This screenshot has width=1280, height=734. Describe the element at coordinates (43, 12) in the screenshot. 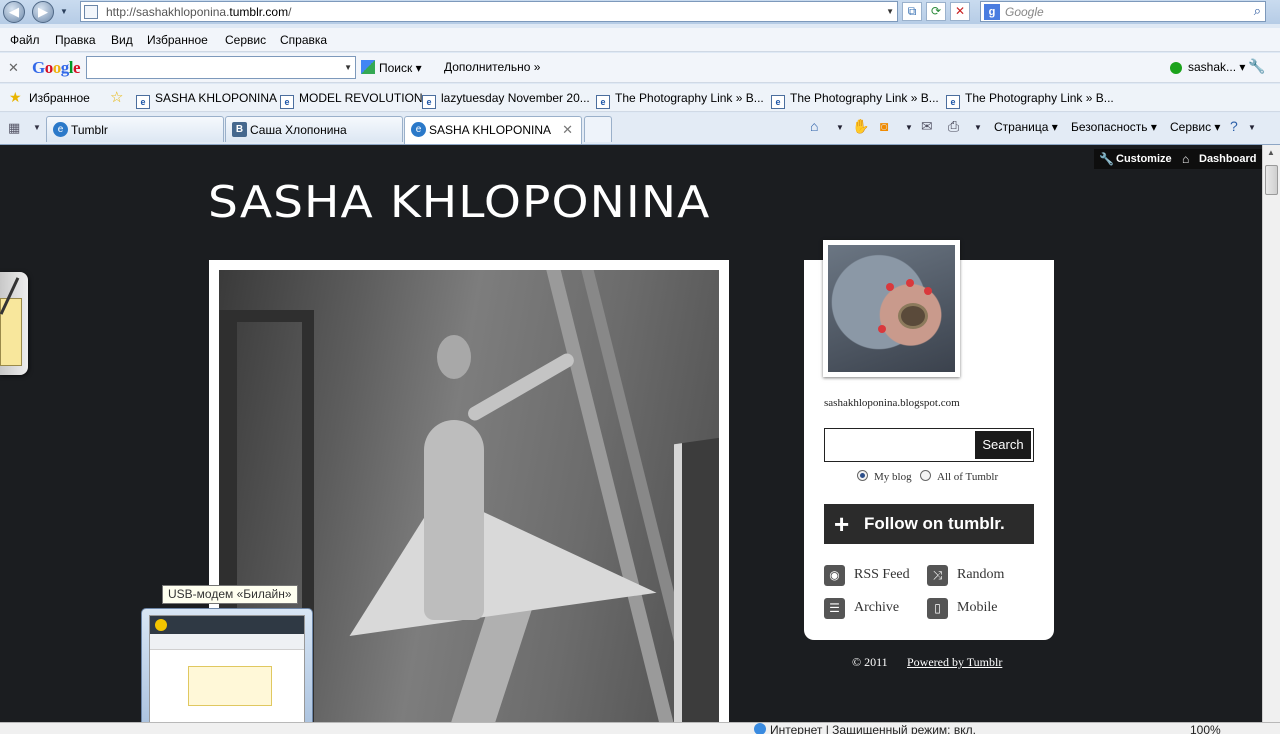

I see `forward-button: ▶` at that location.